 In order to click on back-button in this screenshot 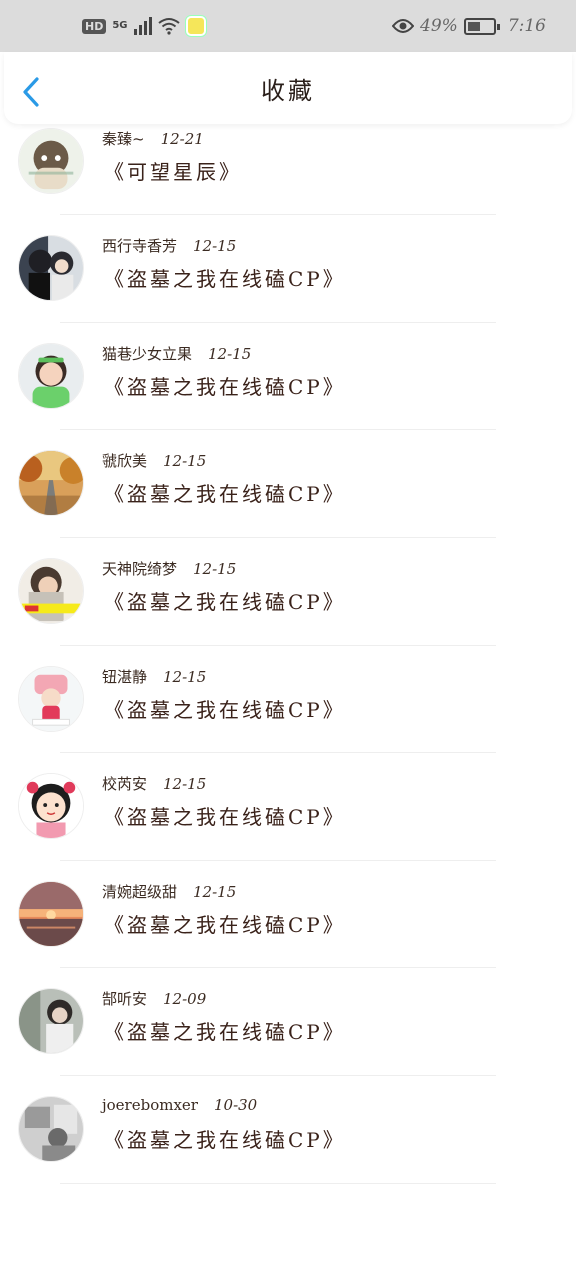, I will do `click(32, 92)`.